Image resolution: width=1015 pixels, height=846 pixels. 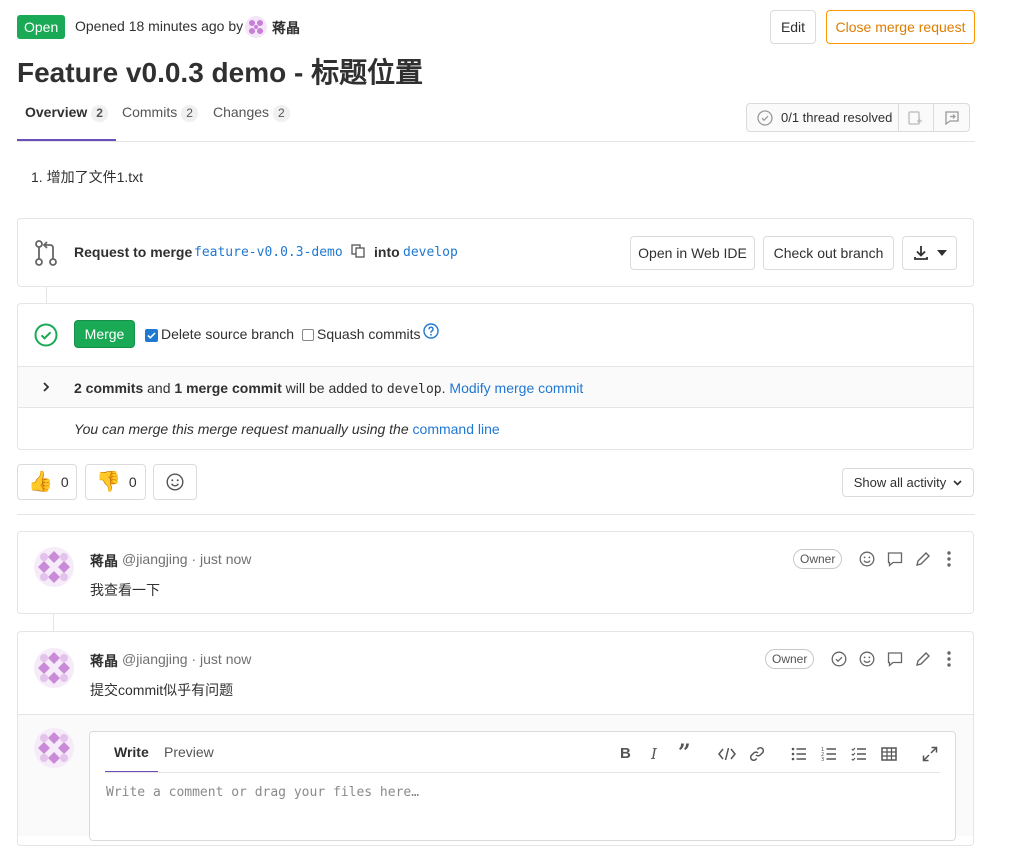 I want to click on download-dropdown-button, so click(x=929, y=253).